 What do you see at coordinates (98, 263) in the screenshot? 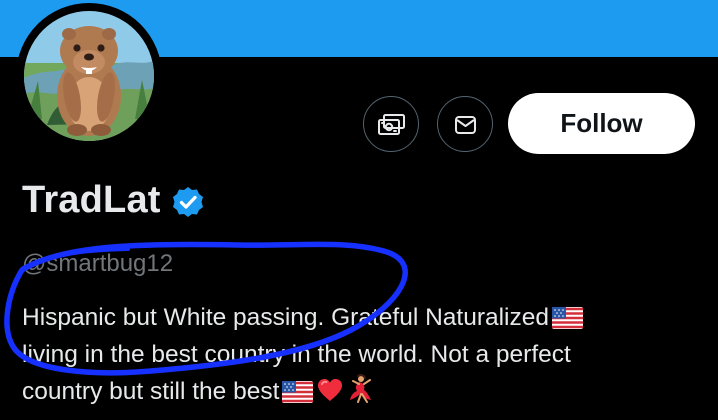
I see `profile-handle: @smartbug12` at bounding box center [98, 263].